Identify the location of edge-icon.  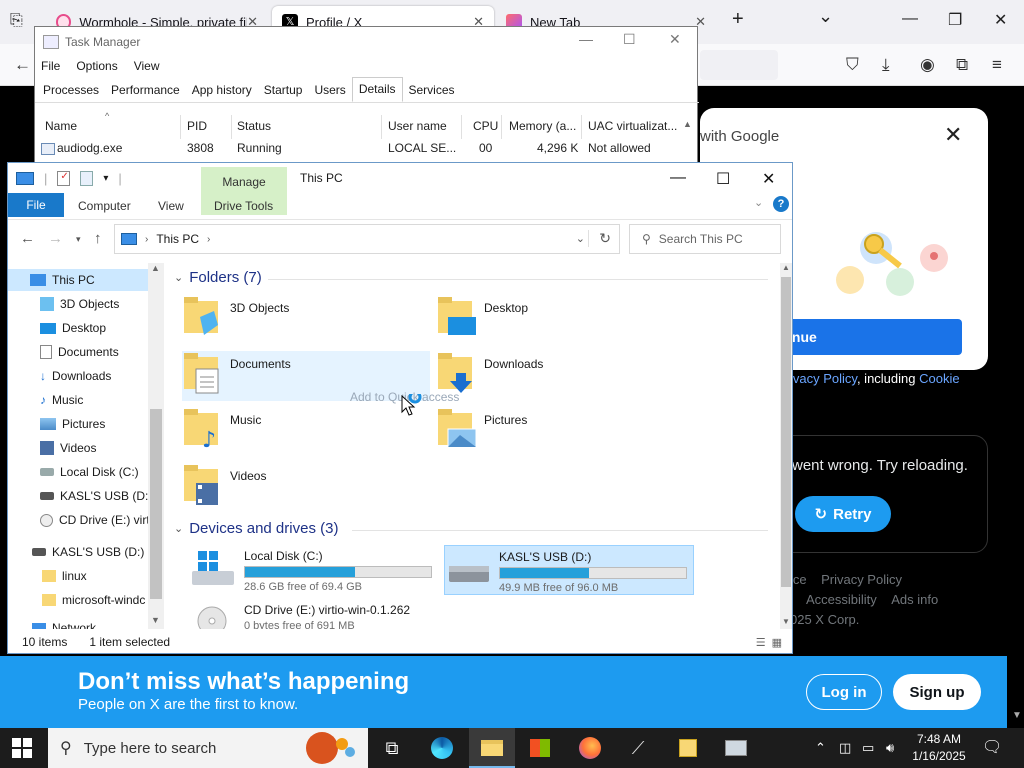
(442, 748).